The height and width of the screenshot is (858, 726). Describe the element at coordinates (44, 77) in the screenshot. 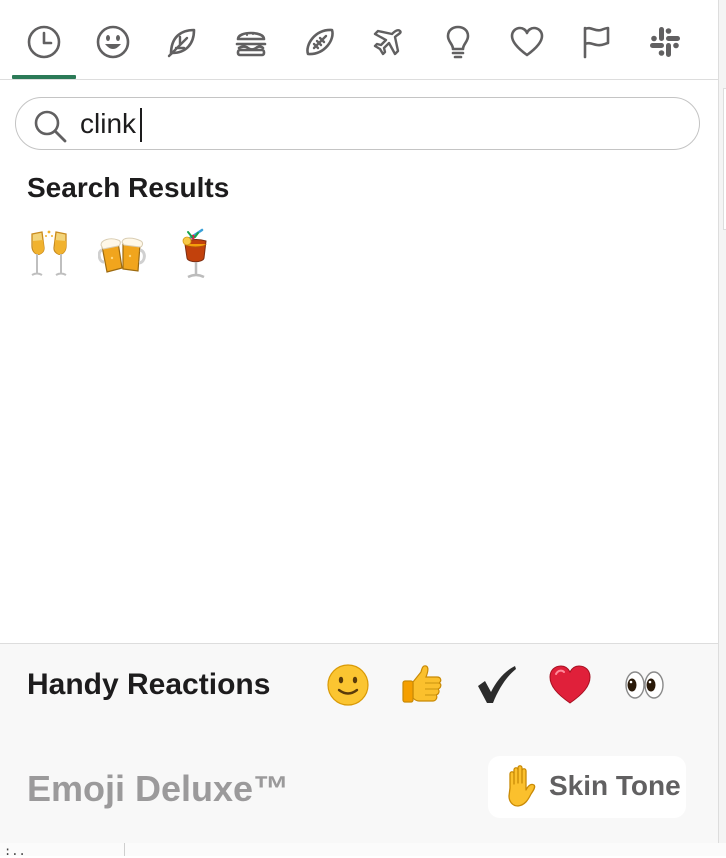

I see `active-tab-indicator` at that location.